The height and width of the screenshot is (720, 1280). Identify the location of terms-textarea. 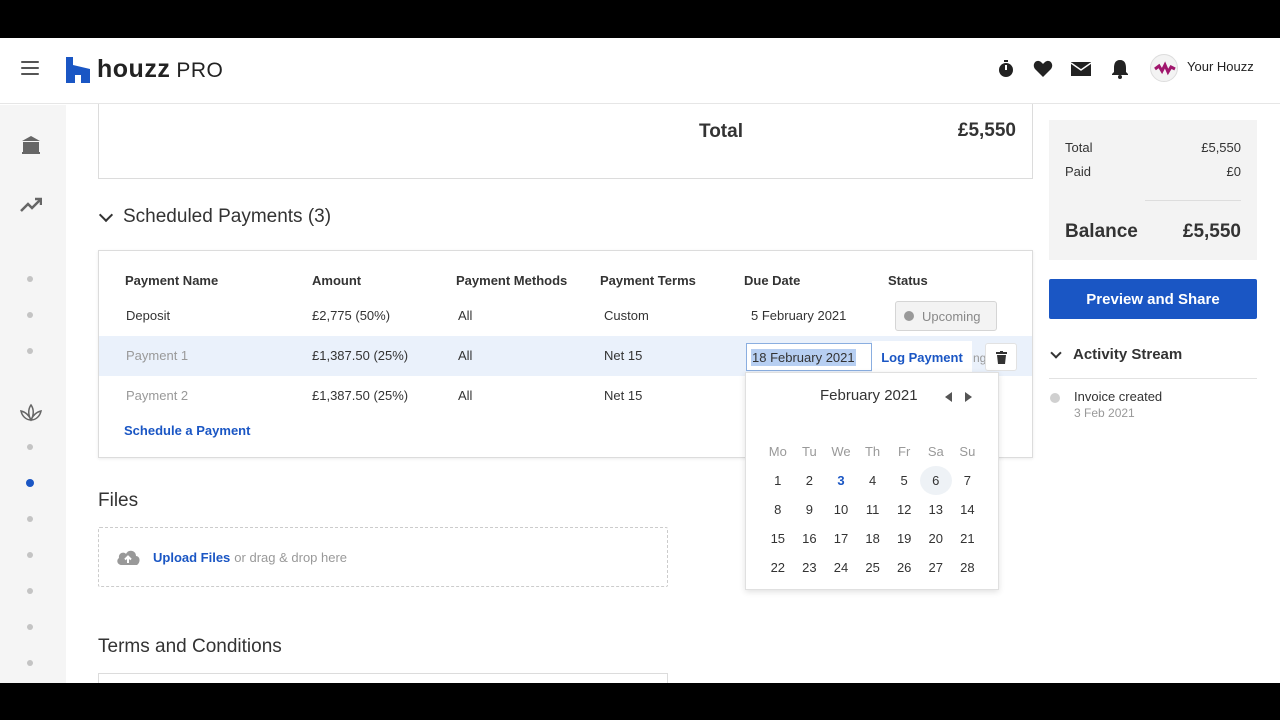
(383, 678).